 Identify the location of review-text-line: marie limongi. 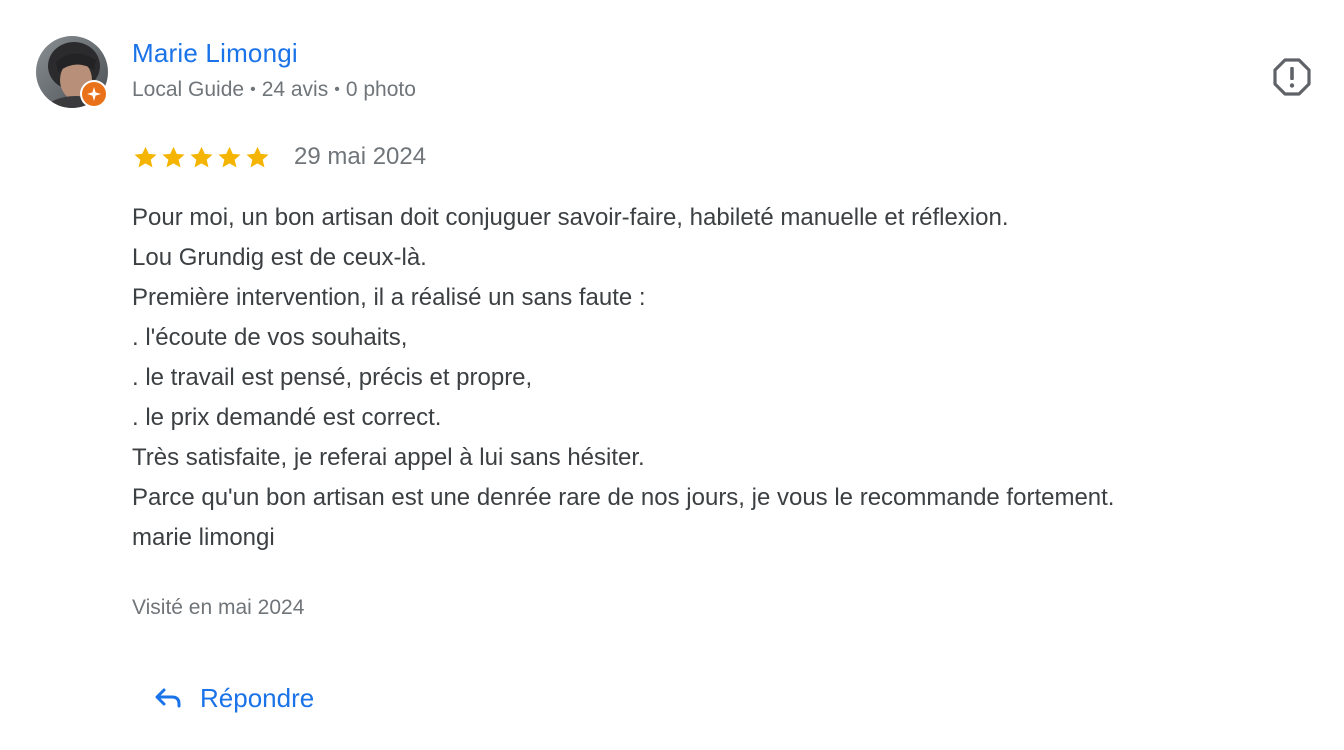
(203, 537).